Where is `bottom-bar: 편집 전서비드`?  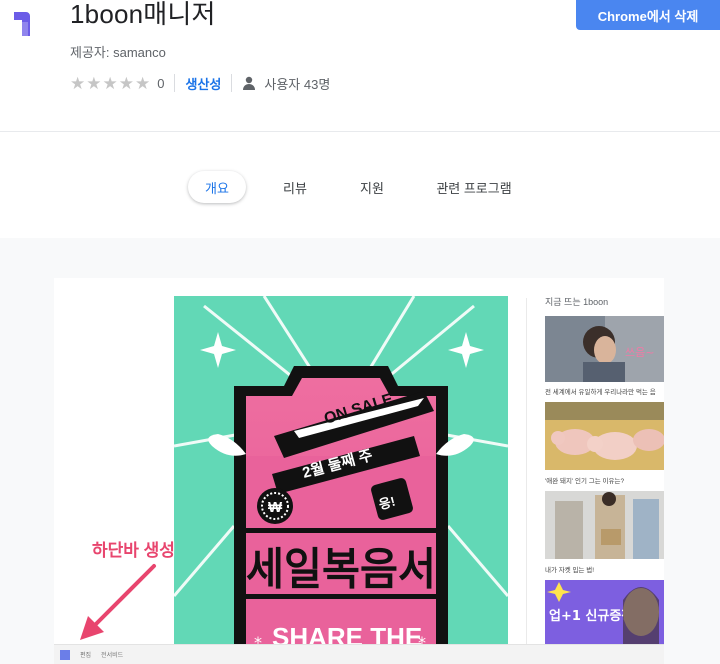
bottom-bar: 편집 전서비드 is located at coordinates (359, 654).